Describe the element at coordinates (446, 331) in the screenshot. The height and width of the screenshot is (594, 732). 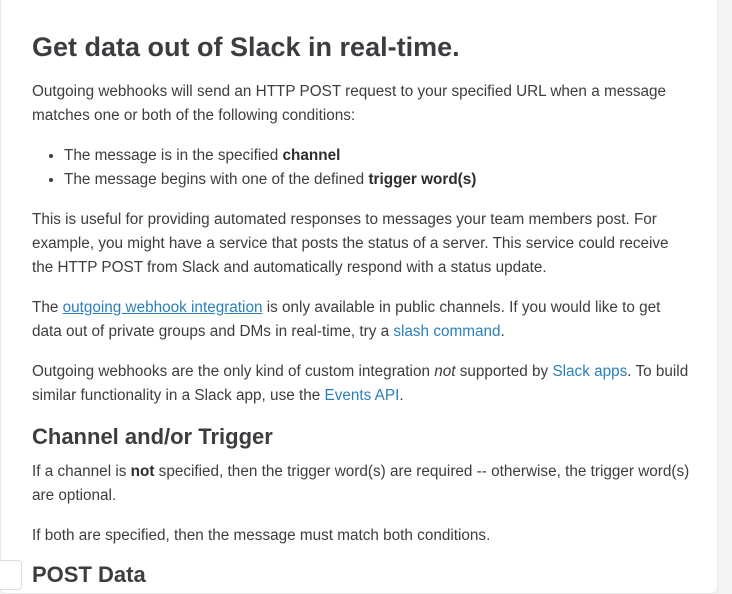
I see `slash-command-link: slash command` at that location.